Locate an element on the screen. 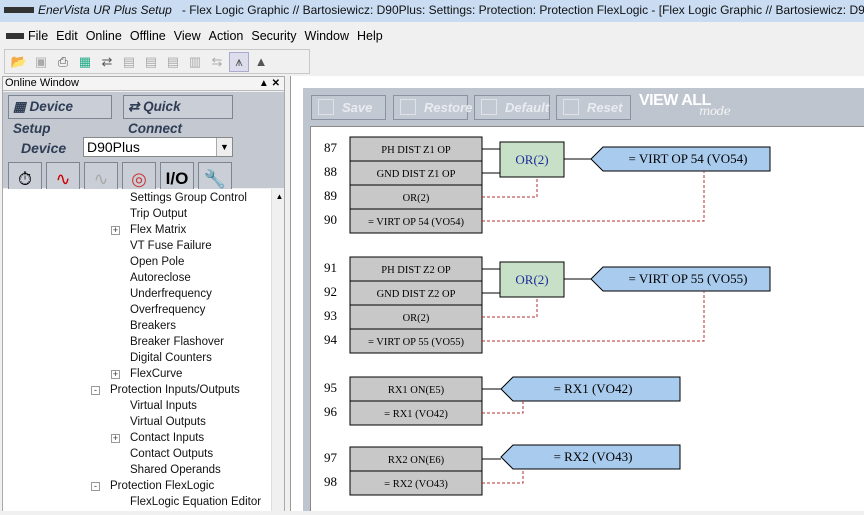 This screenshot has height=515, width=864. tree-item: FlexCurve is located at coordinates (156, 374).